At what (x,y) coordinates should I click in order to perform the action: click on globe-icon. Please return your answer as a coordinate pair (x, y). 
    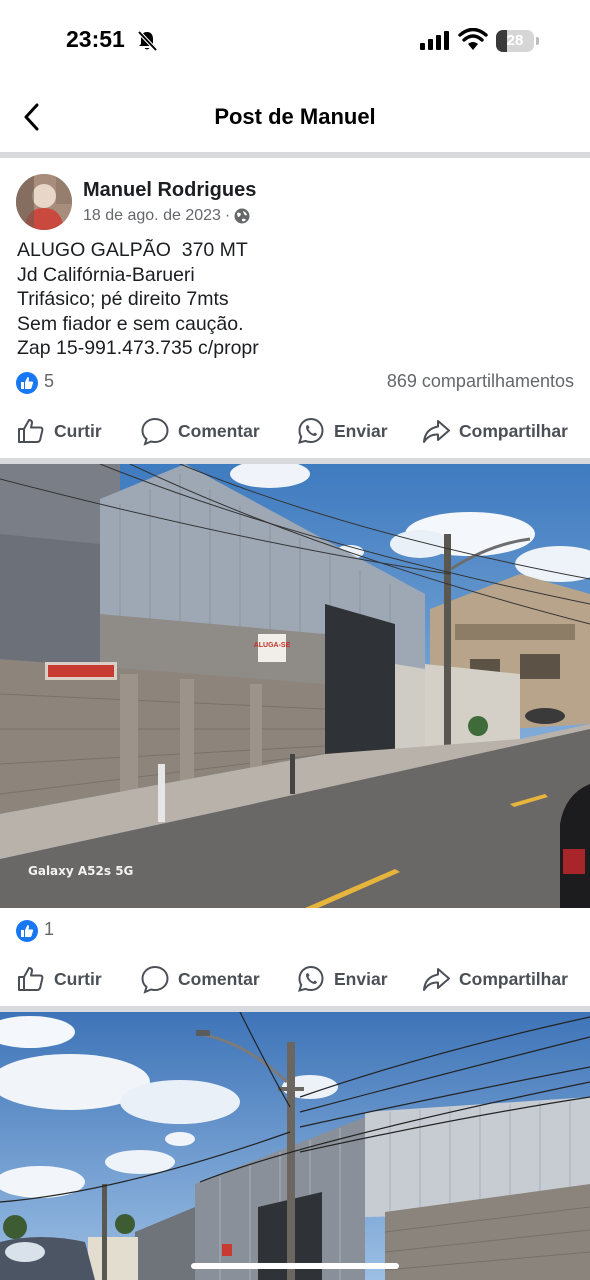
    Looking at the image, I should click on (242, 216).